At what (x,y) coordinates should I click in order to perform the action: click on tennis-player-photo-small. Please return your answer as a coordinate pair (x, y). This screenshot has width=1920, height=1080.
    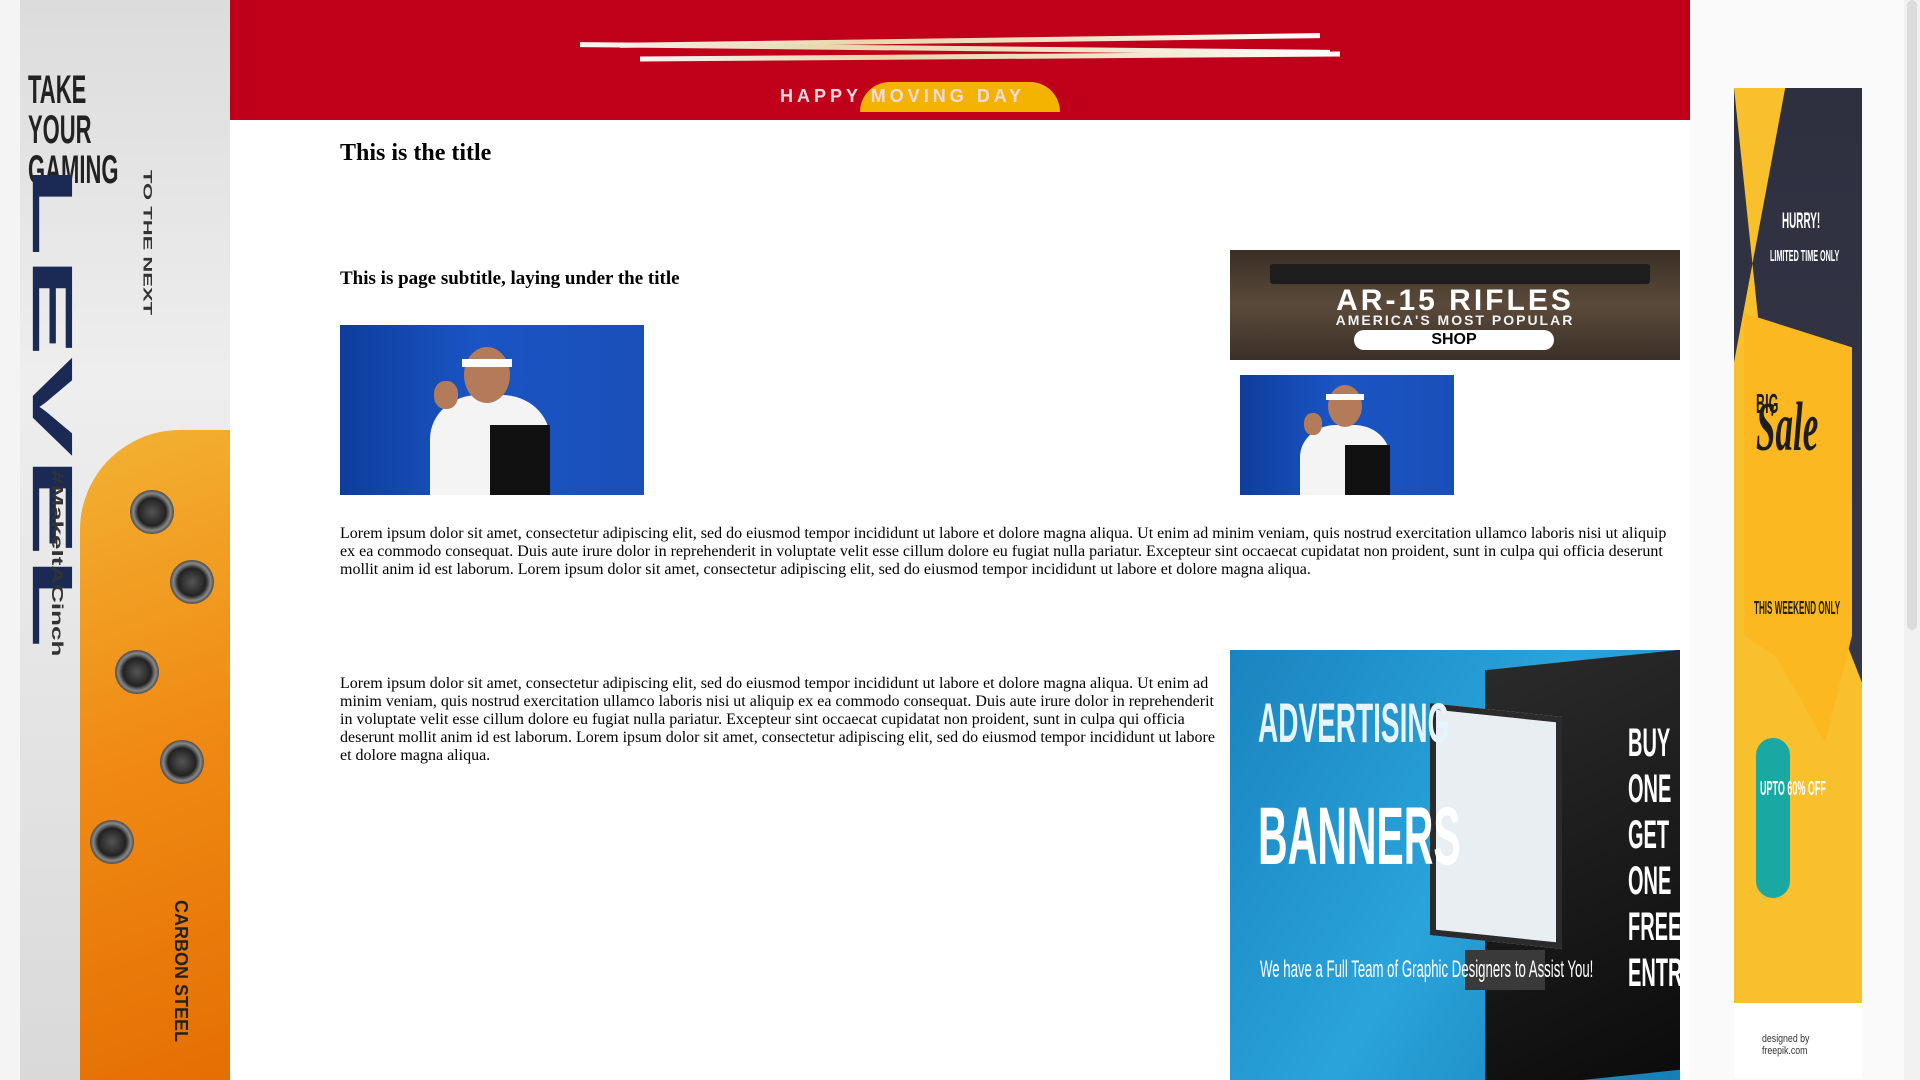
    Looking at the image, I should click on (1347, 435).